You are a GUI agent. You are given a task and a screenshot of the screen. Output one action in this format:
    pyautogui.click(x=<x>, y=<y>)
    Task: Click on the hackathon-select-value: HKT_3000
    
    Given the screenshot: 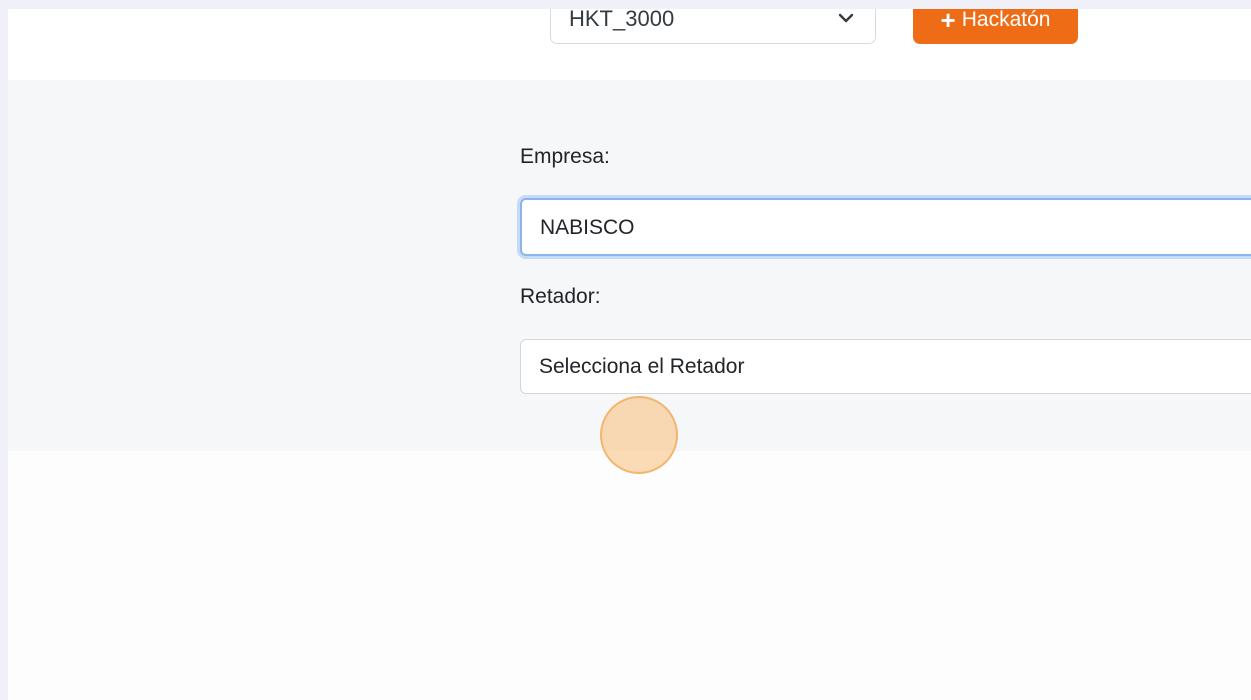 What is the action you would take?
    pyautogui.click(x=622, y=20)
    